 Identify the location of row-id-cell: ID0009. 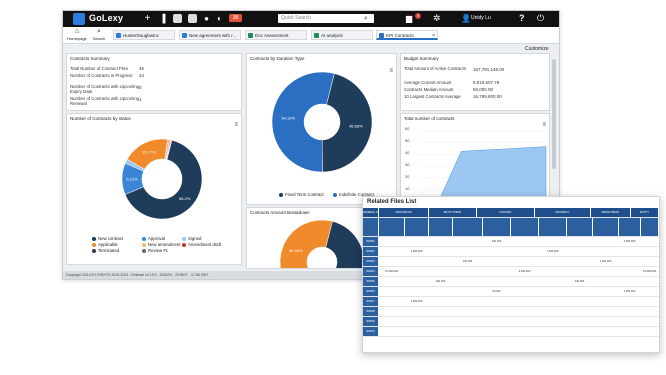
(370, 321).